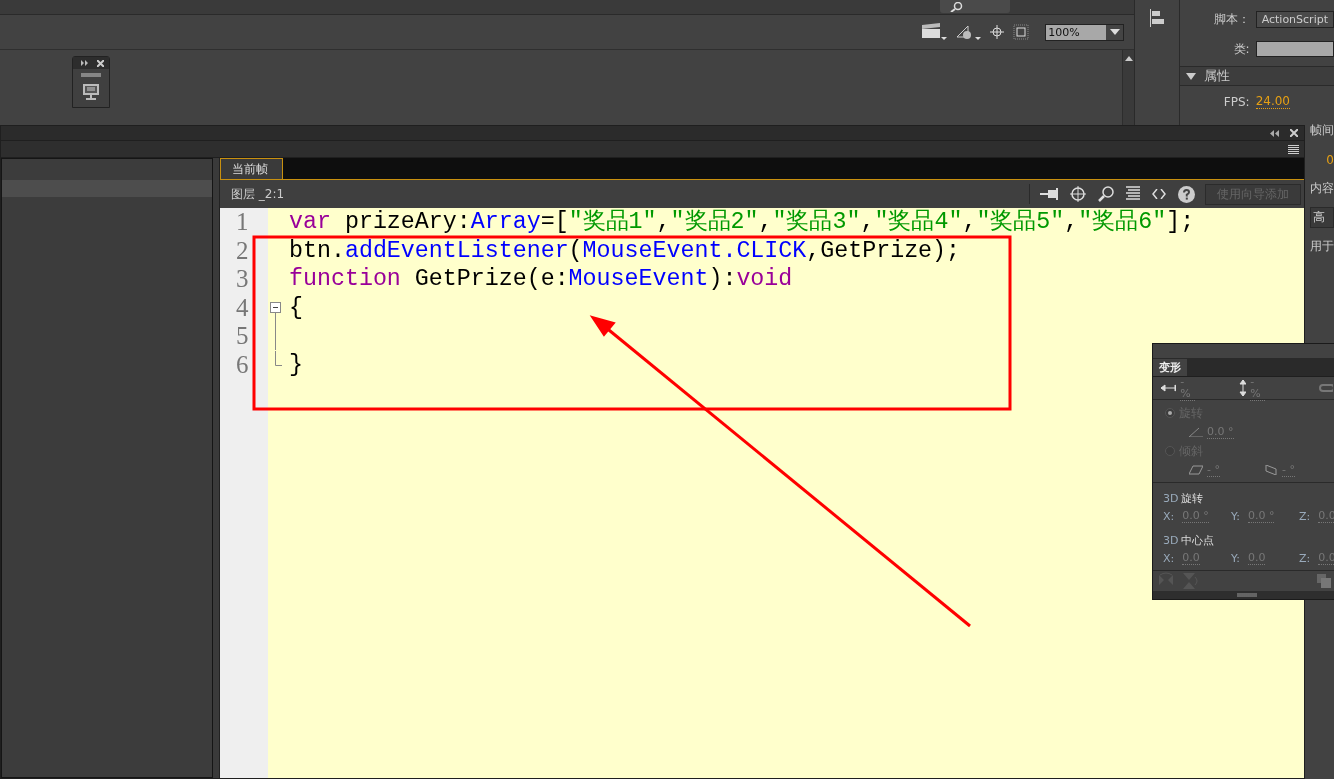  Describe the element at coordinates (242, 364) in the screenshot. I see `line-number: 6` at that location.